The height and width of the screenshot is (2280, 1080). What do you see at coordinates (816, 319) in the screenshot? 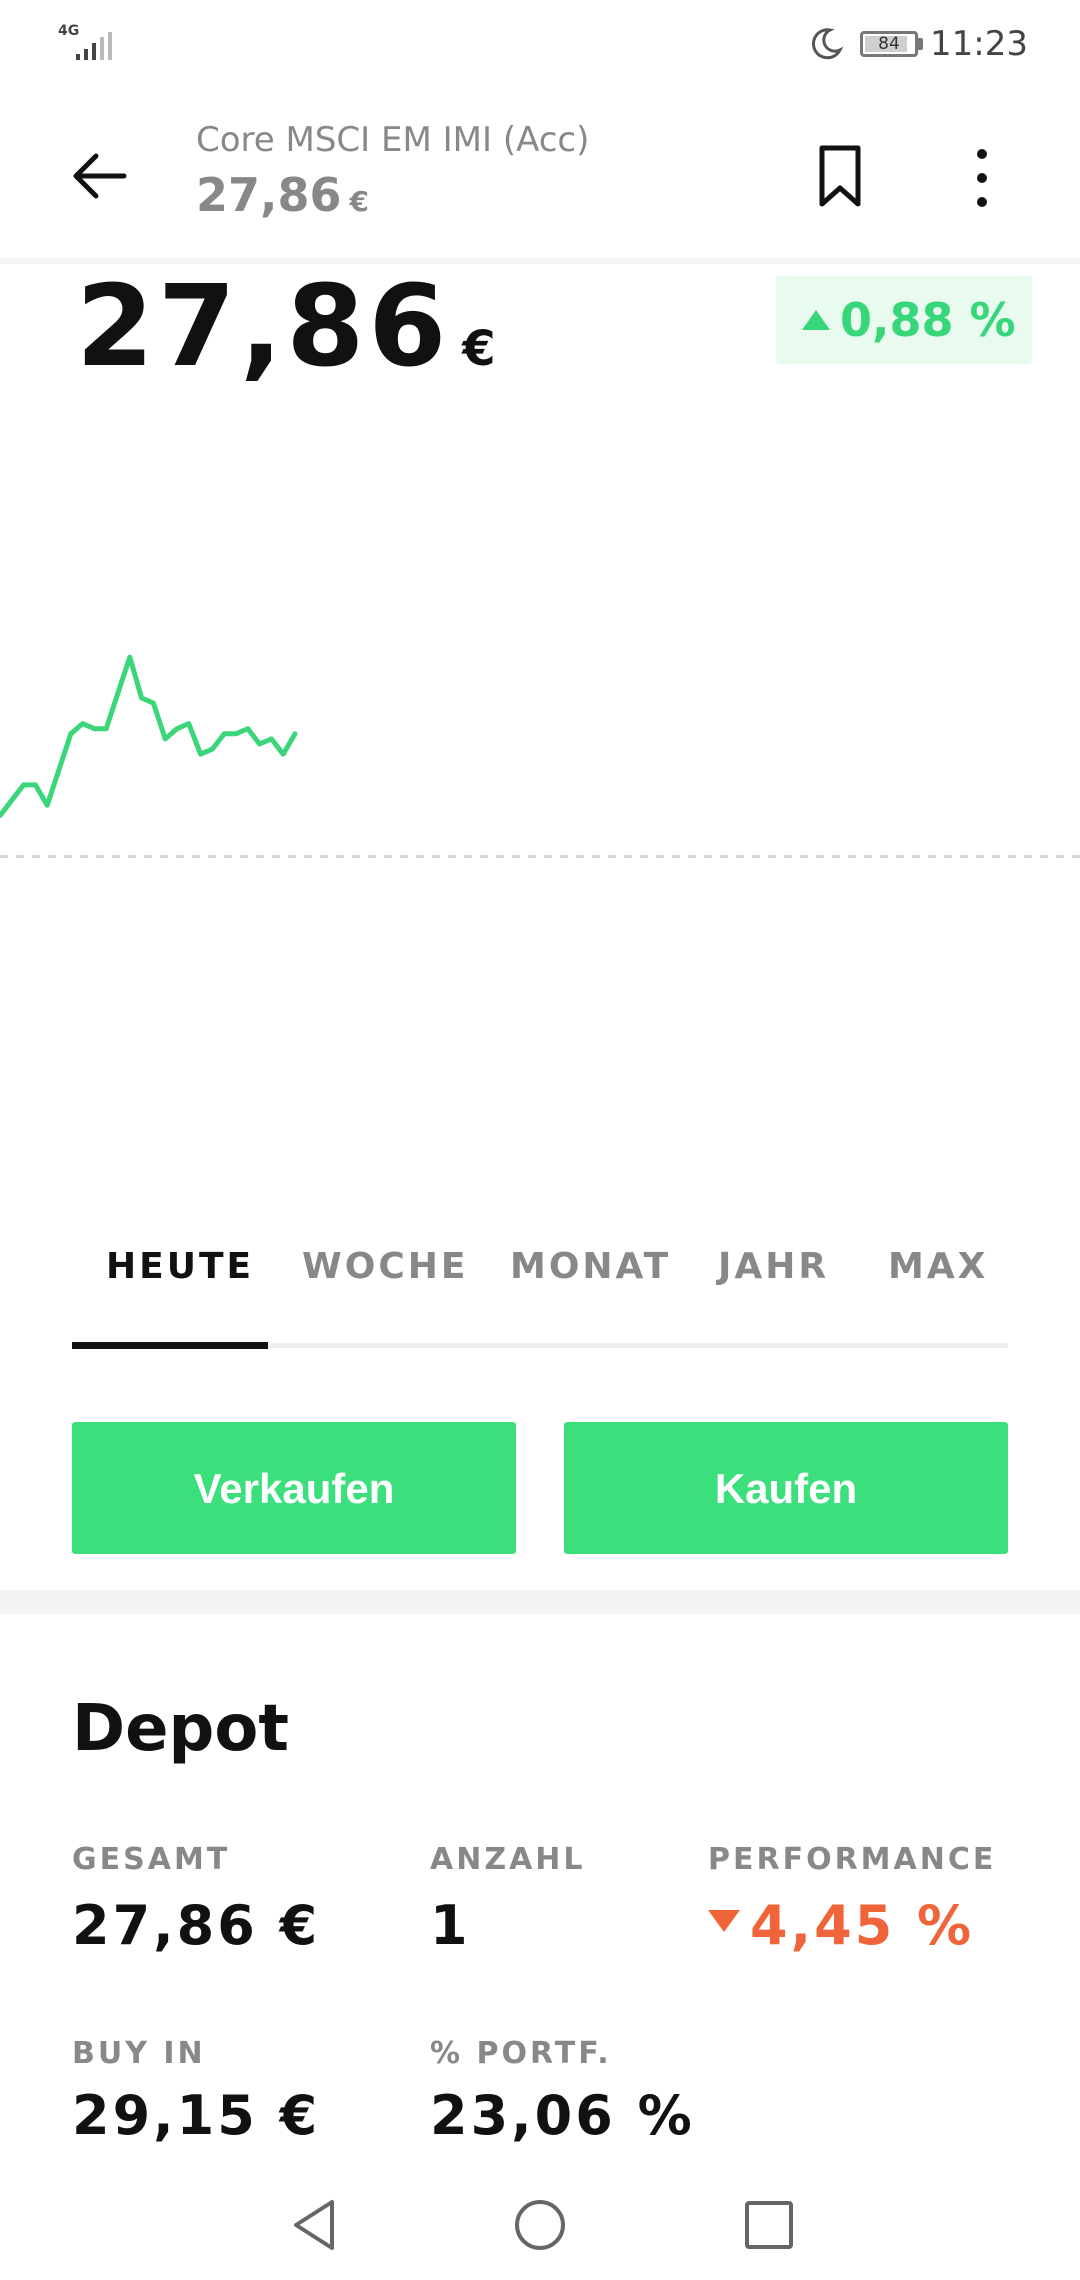
I see `triangle-up-icon` at bounding box center [816, 319].